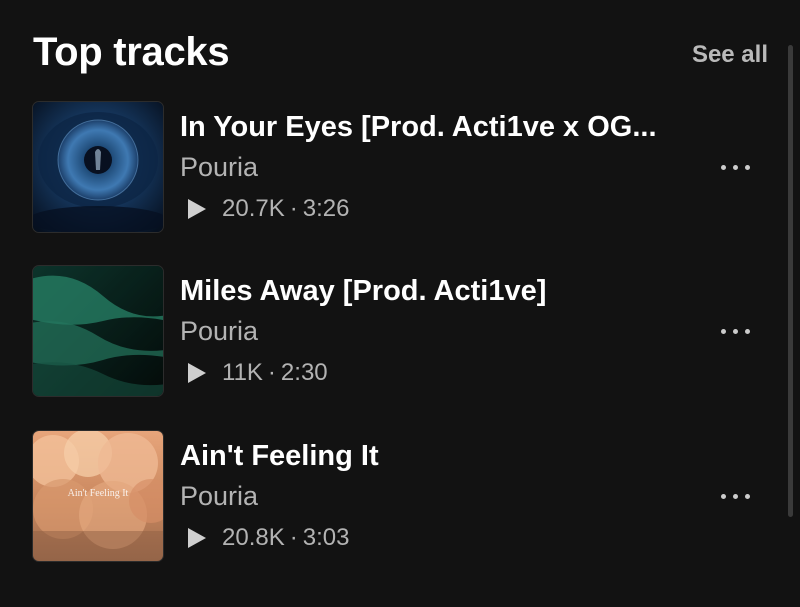  I want to click on track-stats: 20.7K · 3:26, so click(268, 209).